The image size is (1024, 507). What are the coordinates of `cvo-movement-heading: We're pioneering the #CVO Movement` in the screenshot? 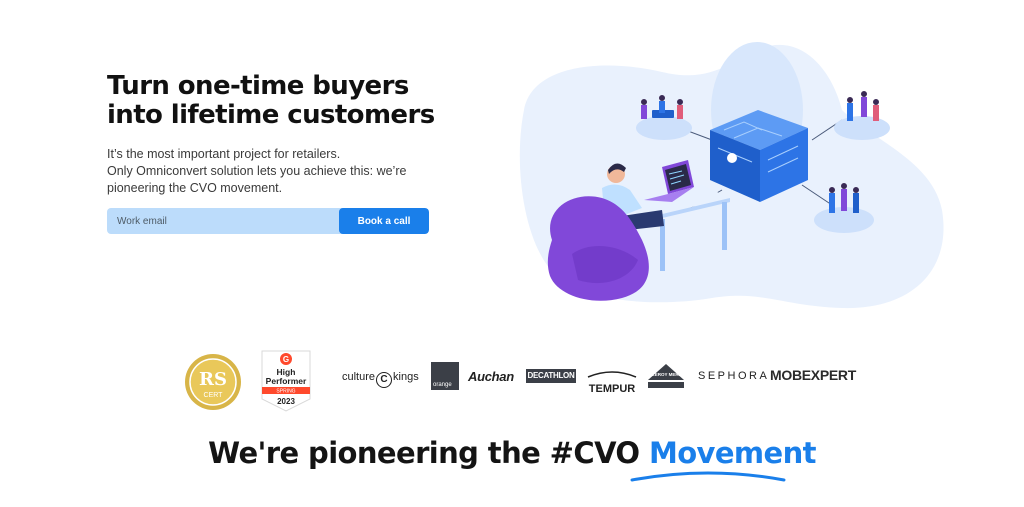 It's located at (512, 453).